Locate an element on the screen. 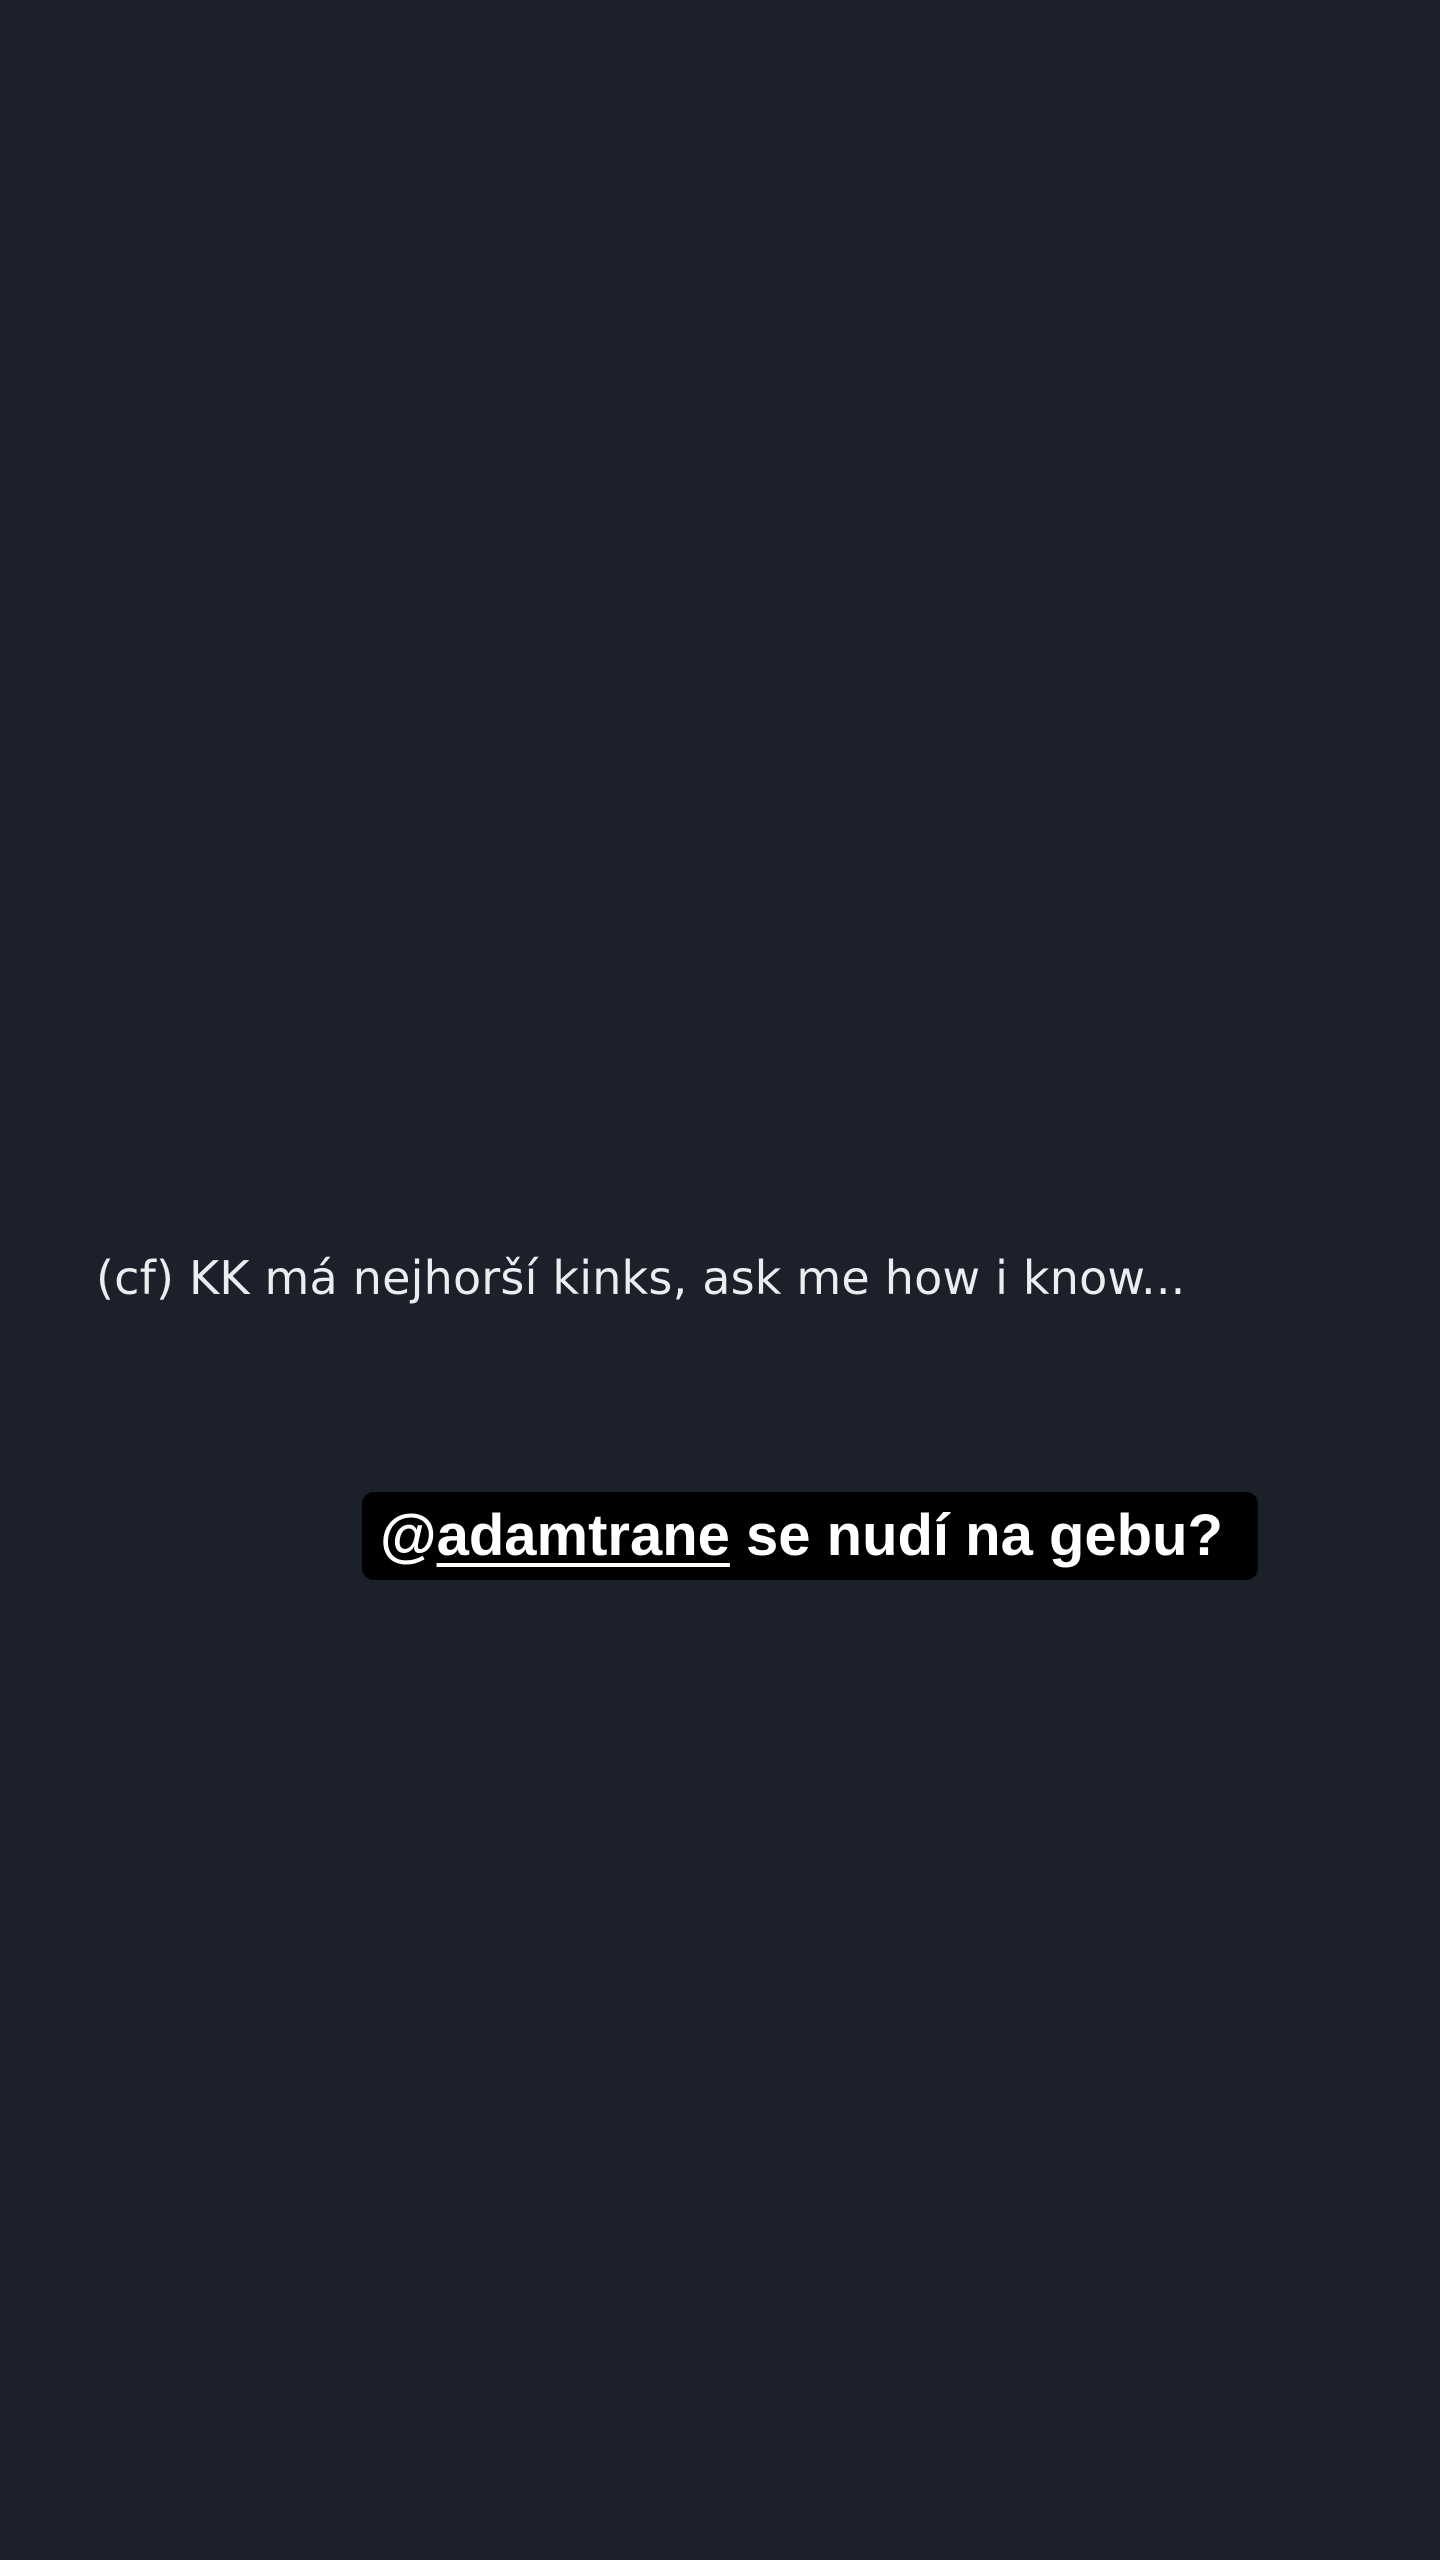  mention-at-sign: @ is located at coordinates (408, 1535).